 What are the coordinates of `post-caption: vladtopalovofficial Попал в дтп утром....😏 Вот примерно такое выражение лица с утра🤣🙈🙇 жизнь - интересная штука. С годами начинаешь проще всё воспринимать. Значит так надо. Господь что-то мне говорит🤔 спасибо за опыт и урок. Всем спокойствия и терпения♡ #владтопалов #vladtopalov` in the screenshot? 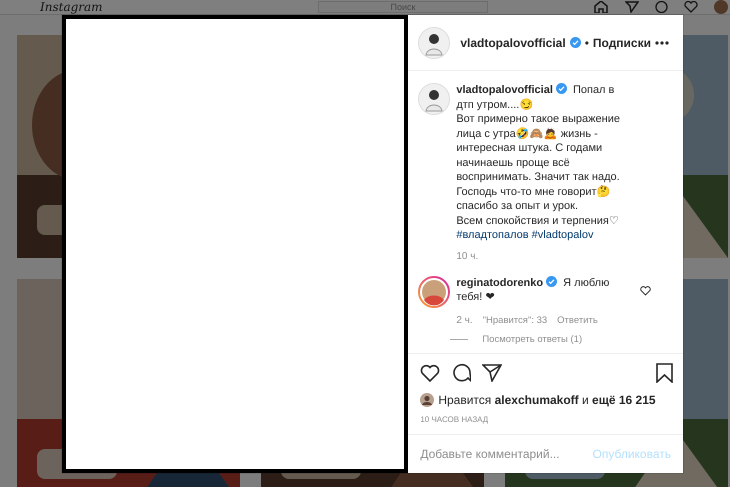 It's located at (538, 162).